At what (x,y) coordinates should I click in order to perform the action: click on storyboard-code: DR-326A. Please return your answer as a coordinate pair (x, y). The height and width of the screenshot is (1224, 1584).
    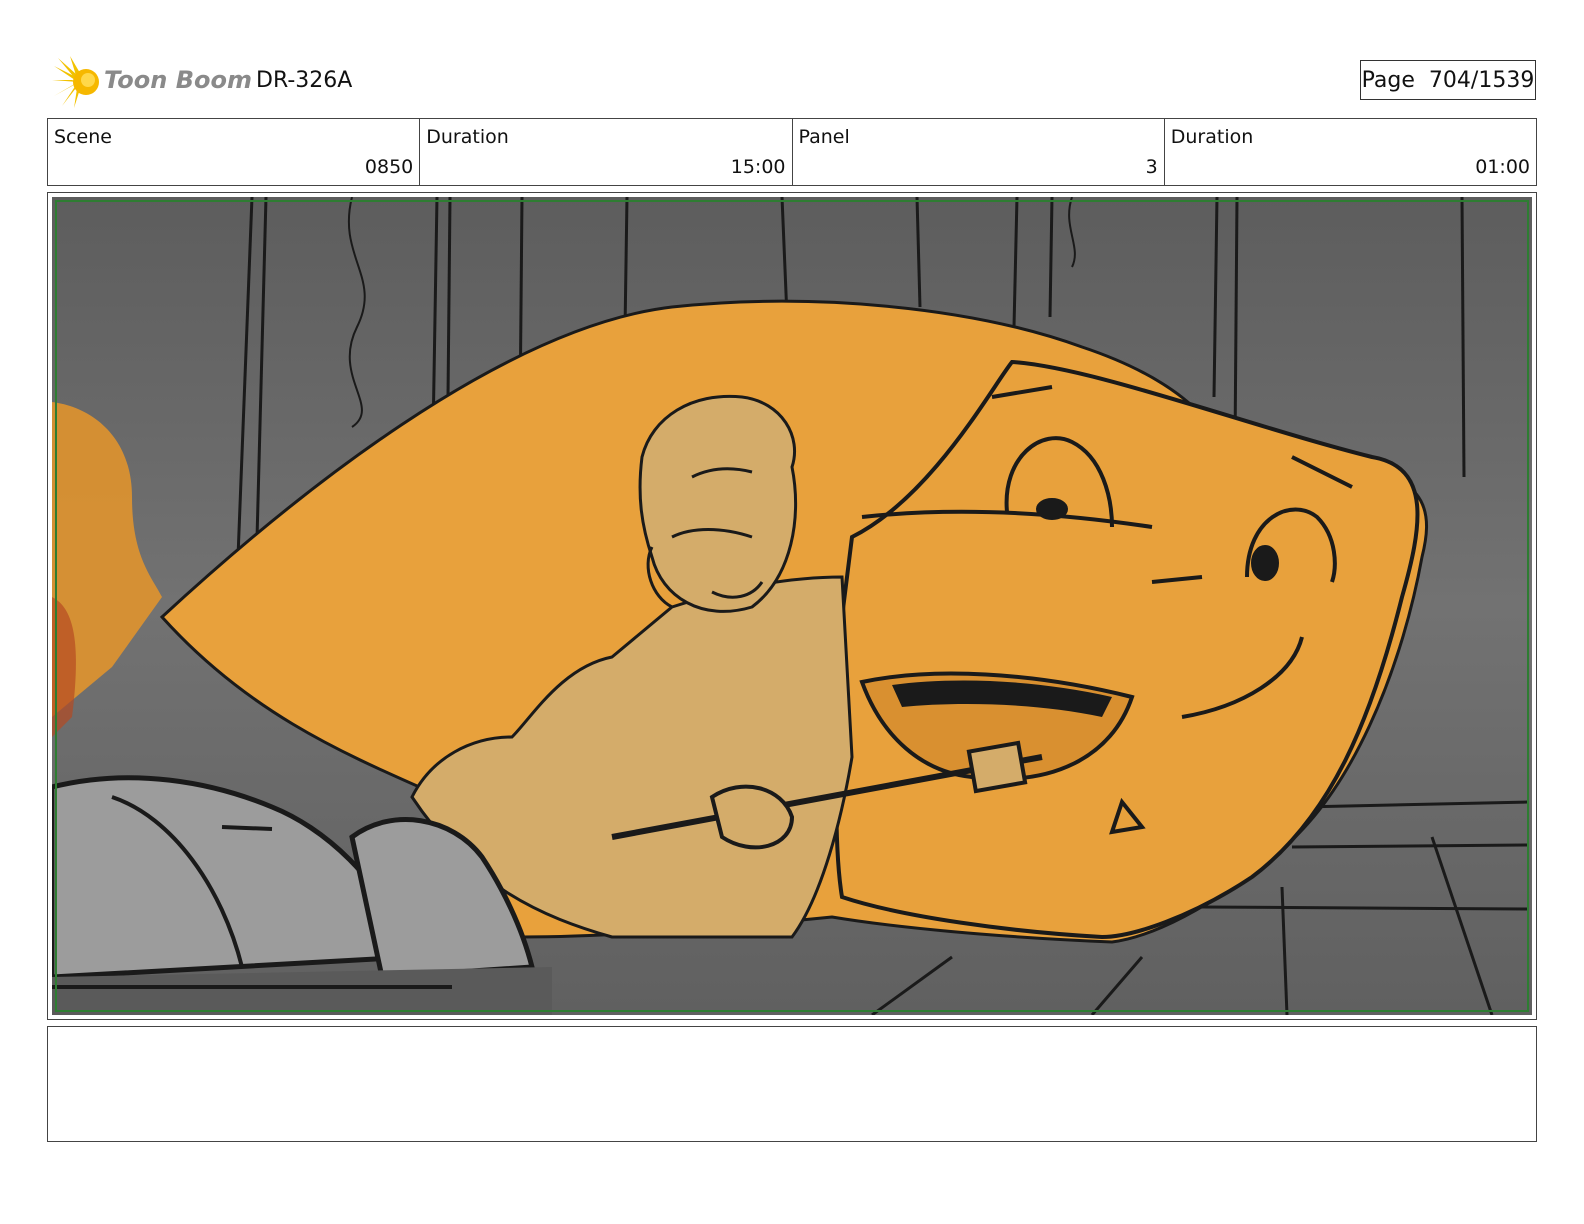
    Looking at the image, I should click on (304, 80).